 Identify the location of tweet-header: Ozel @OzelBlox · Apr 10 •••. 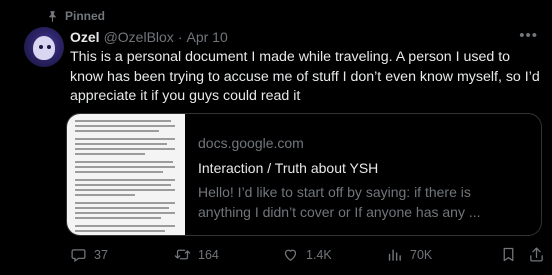
(304, 36).